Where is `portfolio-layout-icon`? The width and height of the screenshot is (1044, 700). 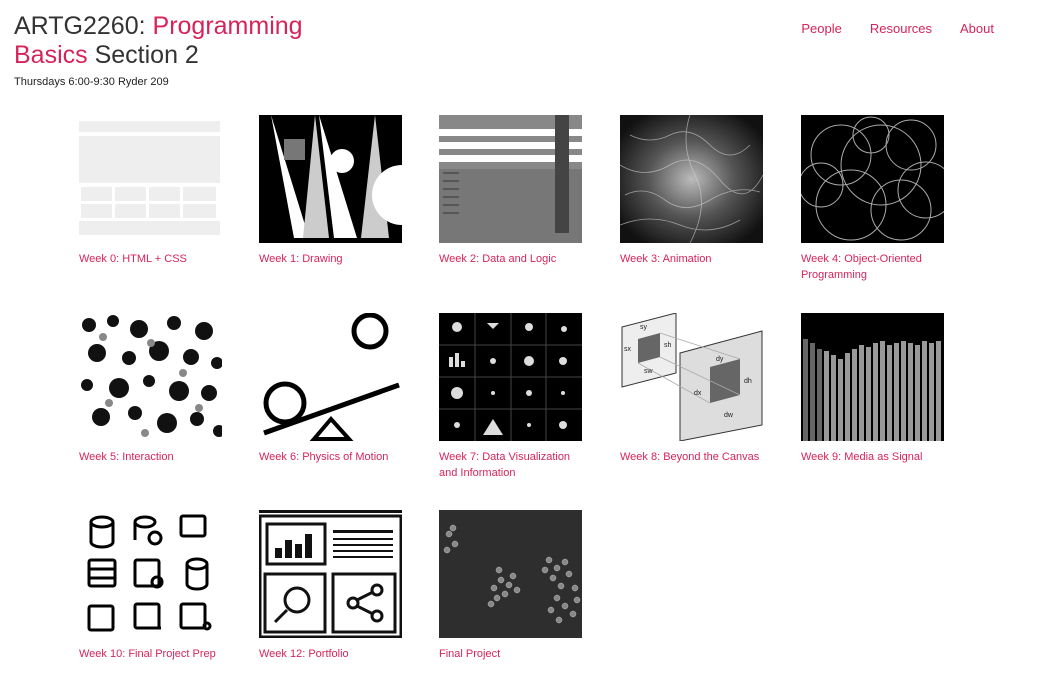
portfolio-layout-icon is located at coordinates (330, 574).